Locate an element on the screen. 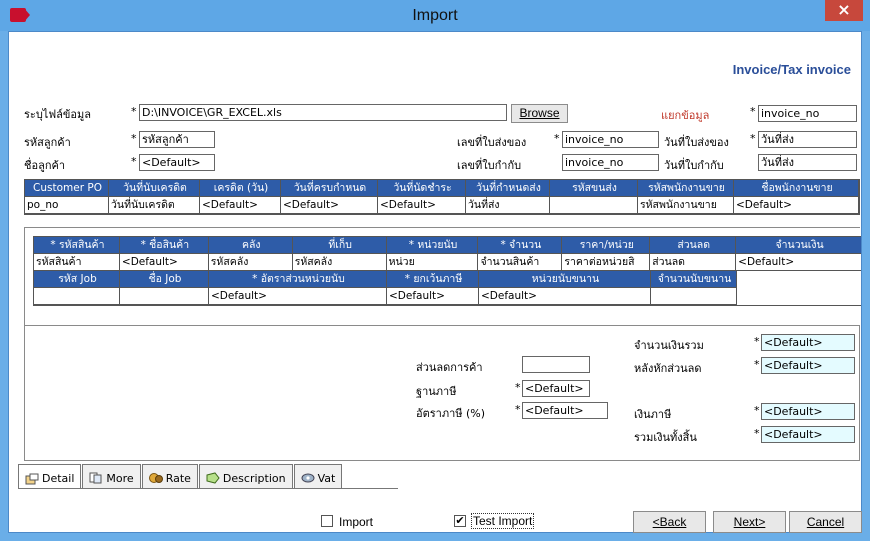  file-path-field: D:\INVOICE\GR_EXCEL.xls is located at coordinates (323, 112).